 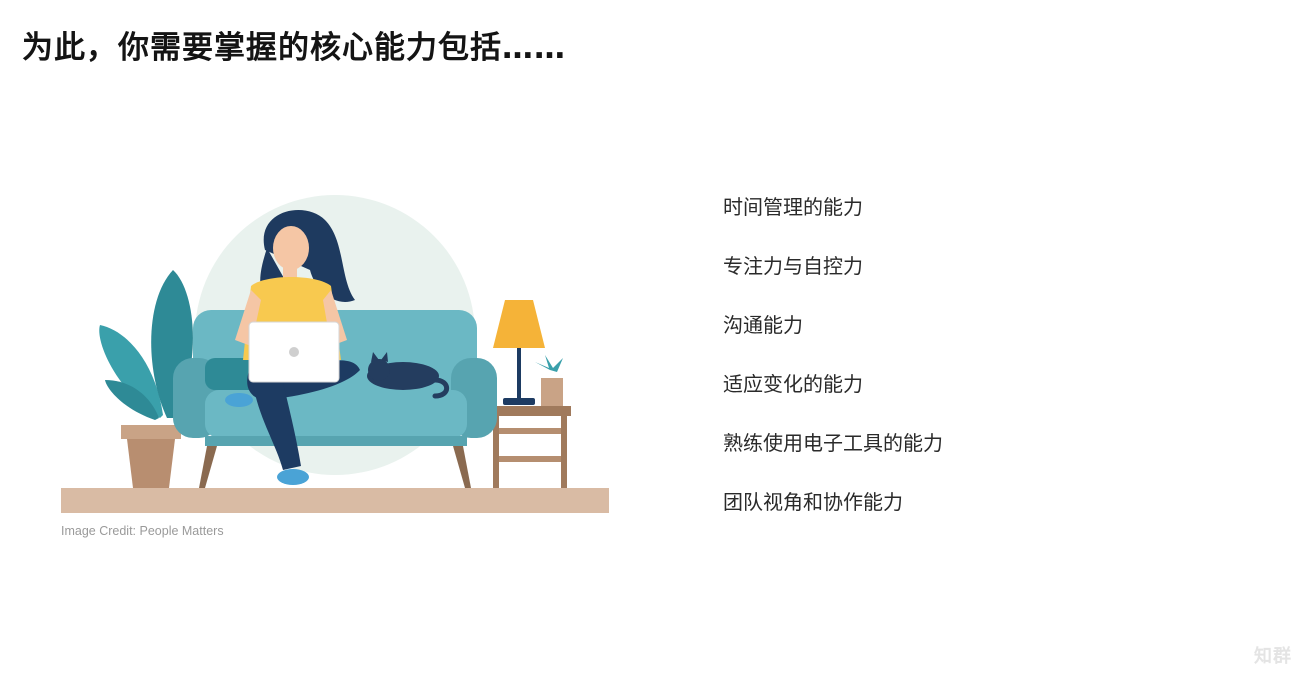 I want to click on watermark-logo: 知群, so click(x=1273, y=656).